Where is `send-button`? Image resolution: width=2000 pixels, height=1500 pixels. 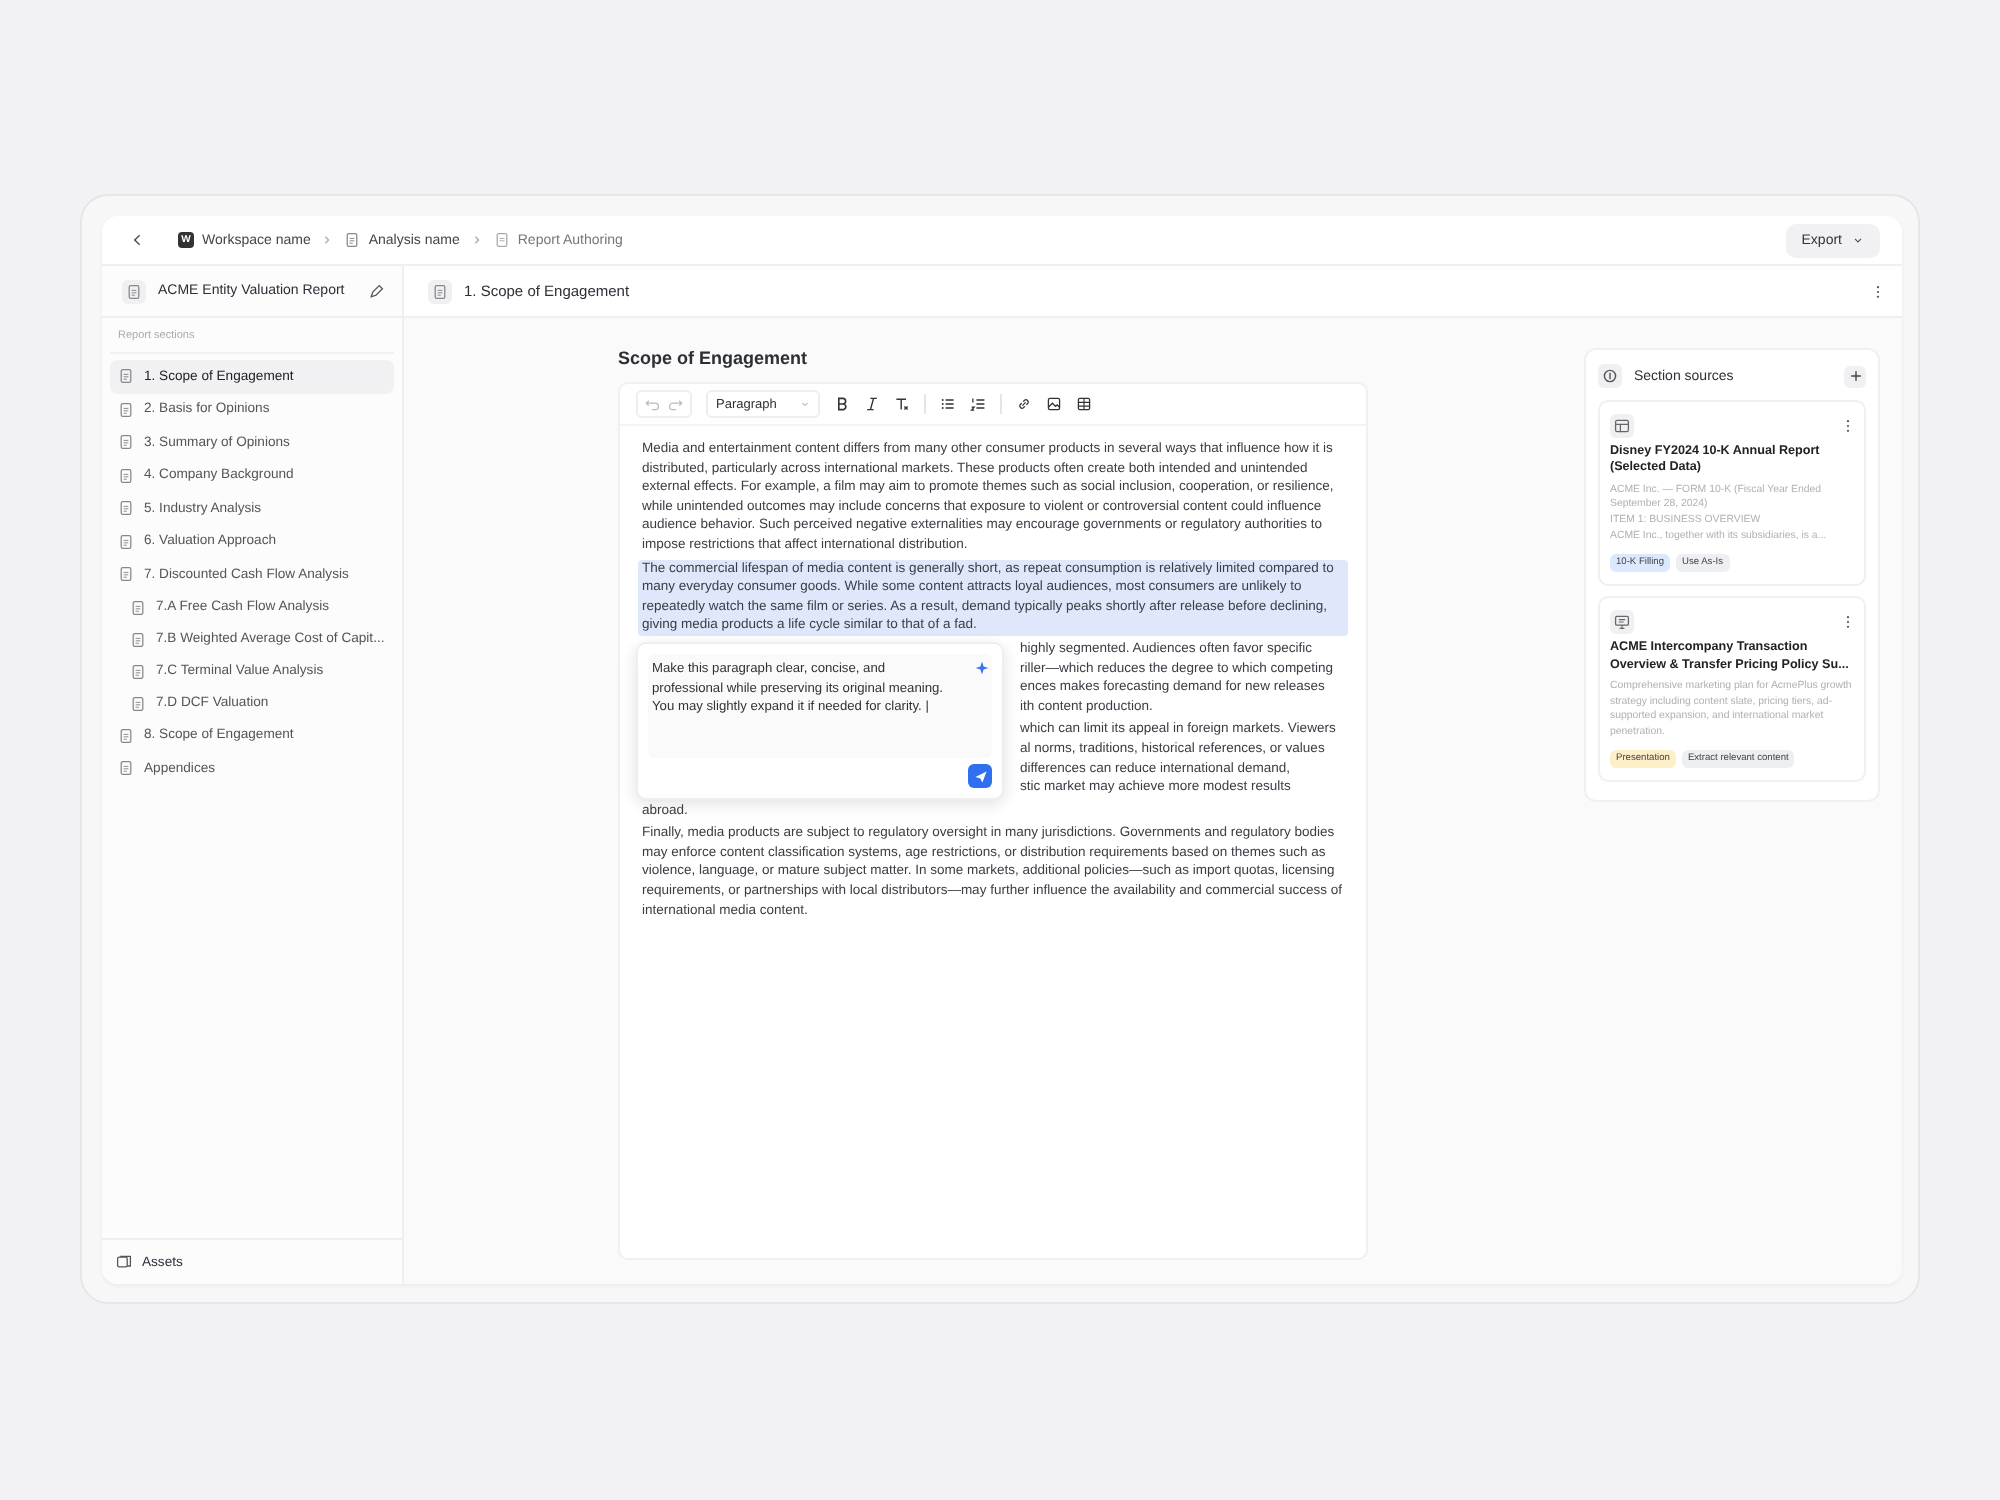 send-button is located at coordinates (980, 776).